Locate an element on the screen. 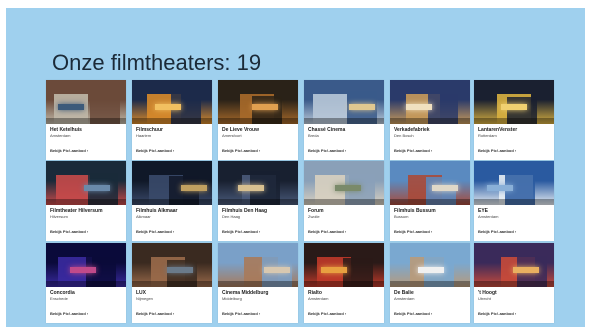 This screenshot has width=592, height=336. theater-card: Concordia Enschede Bekijk Pic!-aanbod › is located at coordinates (86, 283).